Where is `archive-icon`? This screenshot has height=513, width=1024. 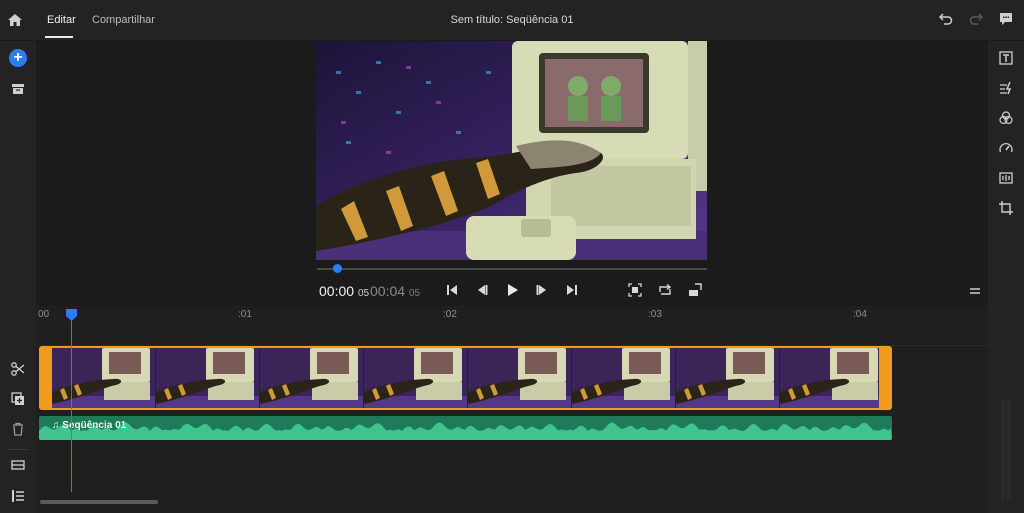
archive-icon is located at coordinates (18, 89).